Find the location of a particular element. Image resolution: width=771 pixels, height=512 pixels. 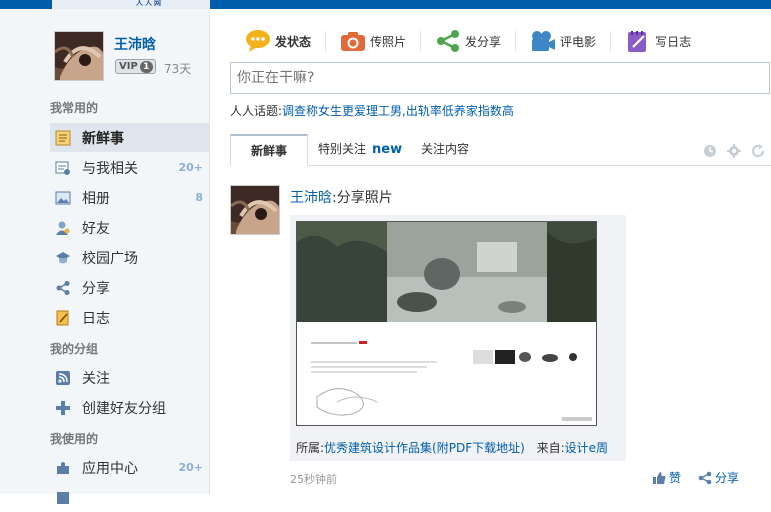

sidebar-item-label: 应用中心 is located at coordinates (110, 468).